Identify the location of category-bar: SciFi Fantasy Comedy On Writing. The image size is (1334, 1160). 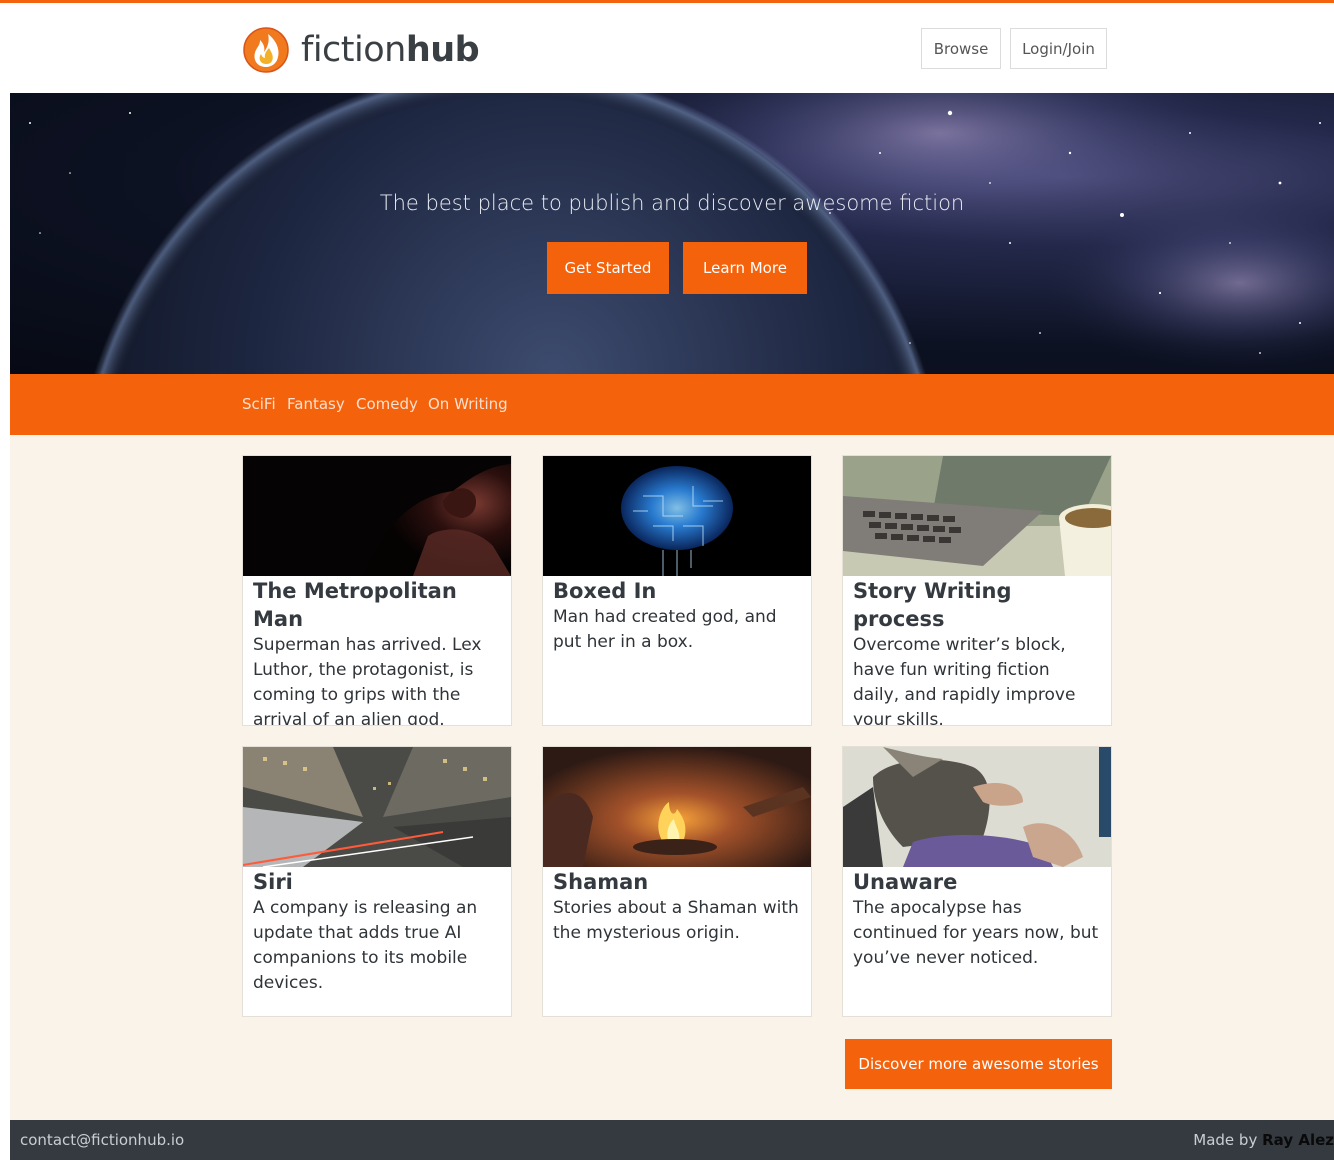
(672, 404).